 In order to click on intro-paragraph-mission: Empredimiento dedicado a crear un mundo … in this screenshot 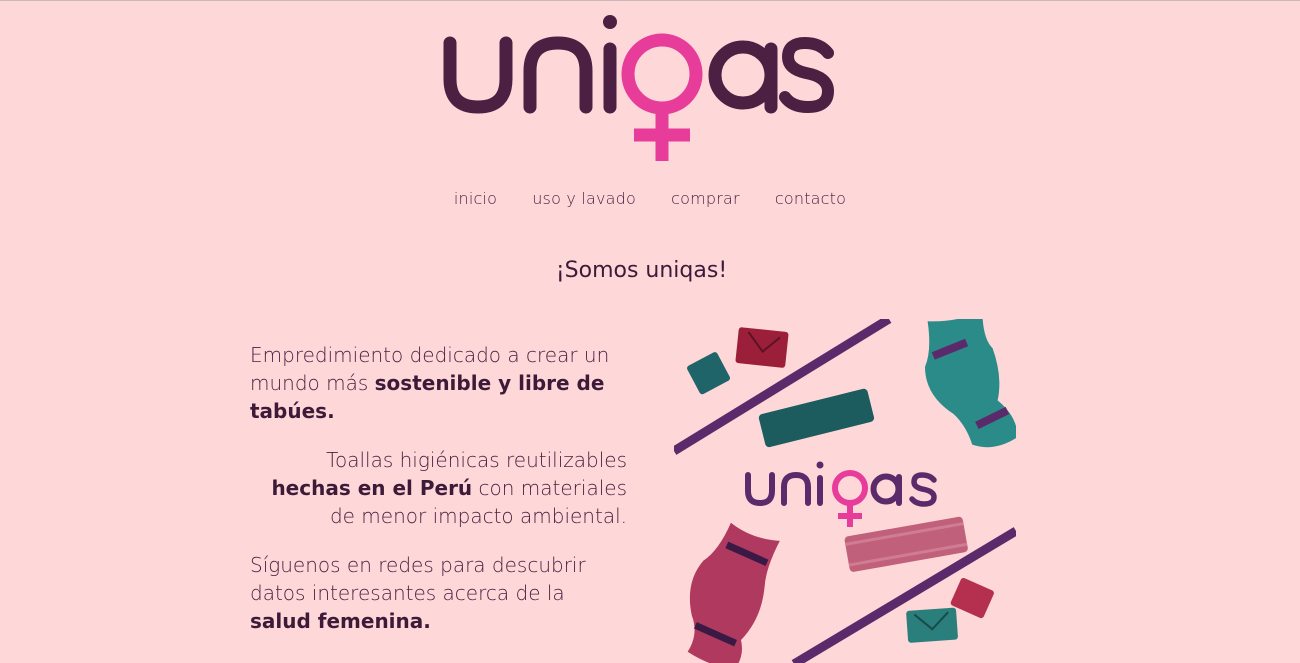, I will do `click(440, 383)`.